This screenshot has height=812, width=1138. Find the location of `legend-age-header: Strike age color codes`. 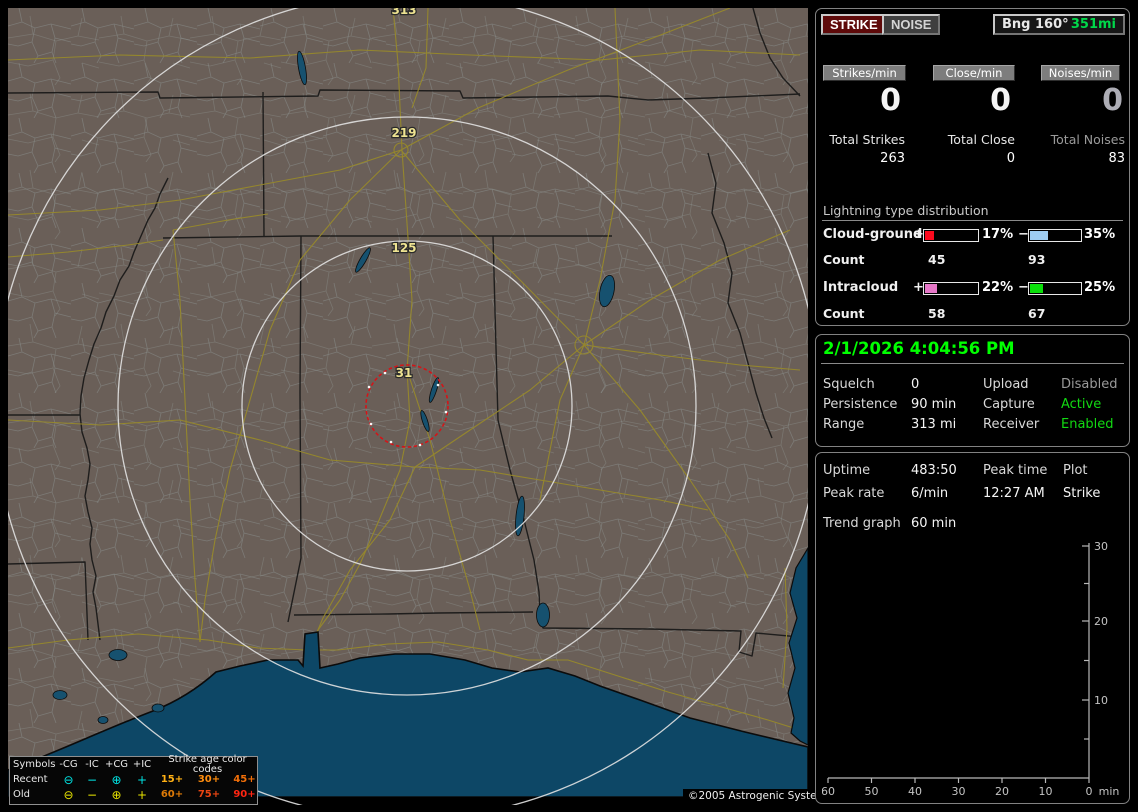

legend-age-header: Strike age color codes is located at coordinates (207, 764).